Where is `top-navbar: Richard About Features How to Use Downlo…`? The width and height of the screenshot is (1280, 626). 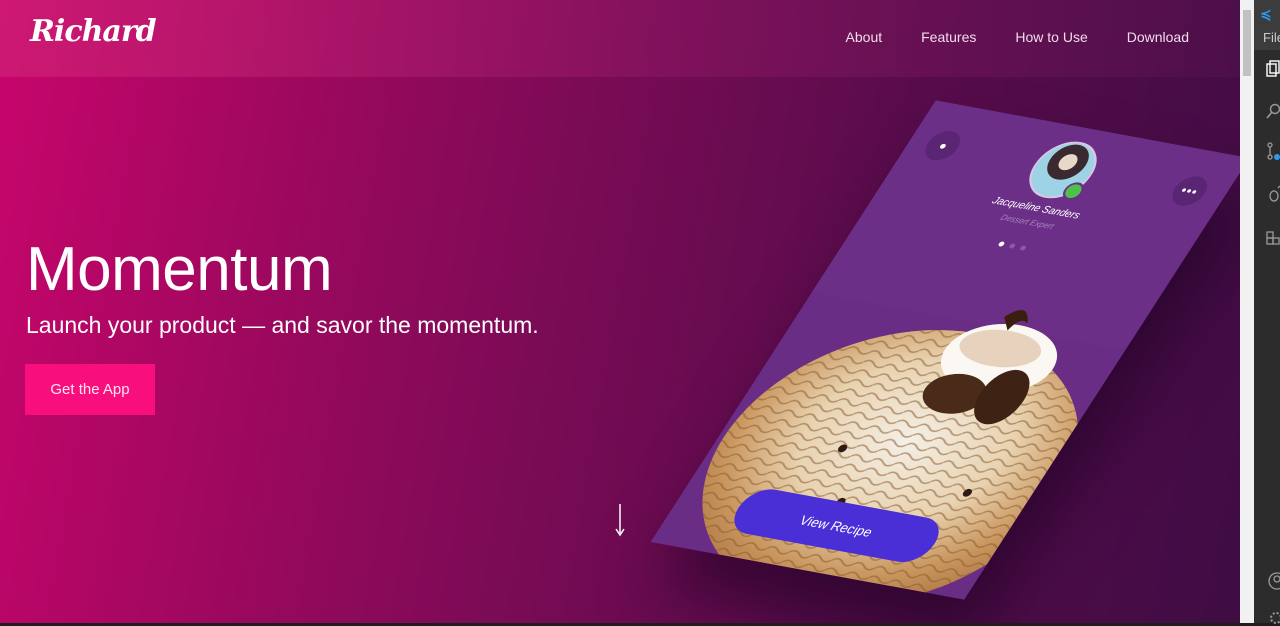
top-navbar: Richard About Features How to Use Downlo… is located at coordinates (620, 38).